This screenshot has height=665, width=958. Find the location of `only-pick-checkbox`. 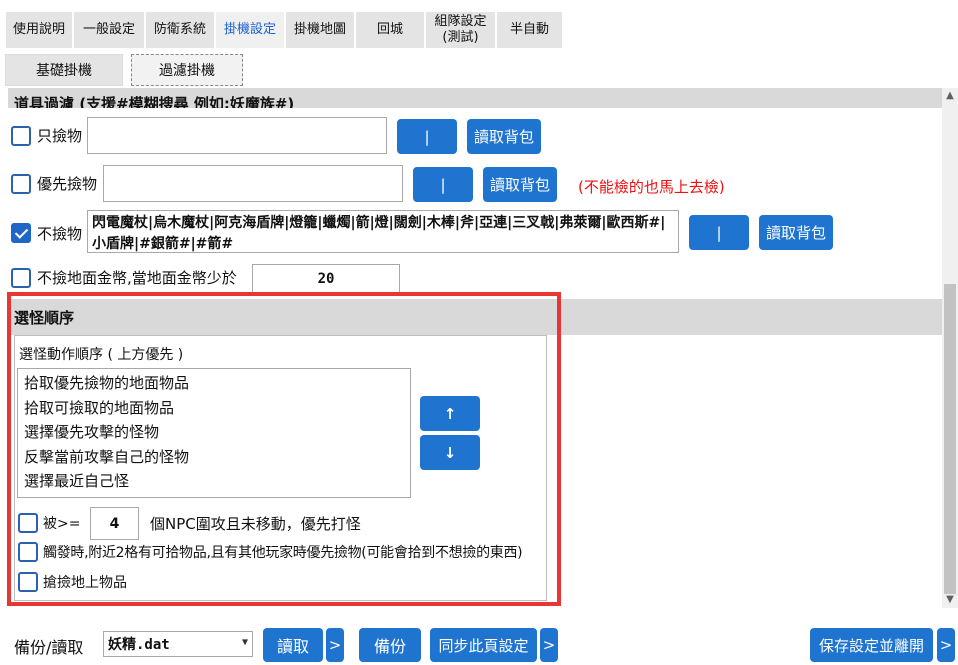

only-pick-checkbox is located at coordinates (21, 136).